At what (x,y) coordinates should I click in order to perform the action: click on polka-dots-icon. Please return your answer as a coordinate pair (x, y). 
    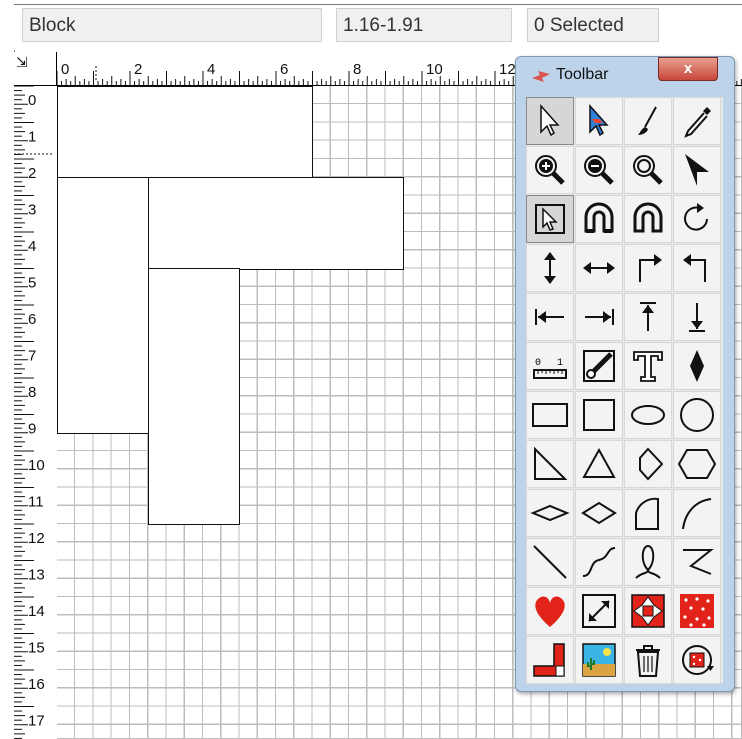
    Looking at the image, I should click on (697, 611).